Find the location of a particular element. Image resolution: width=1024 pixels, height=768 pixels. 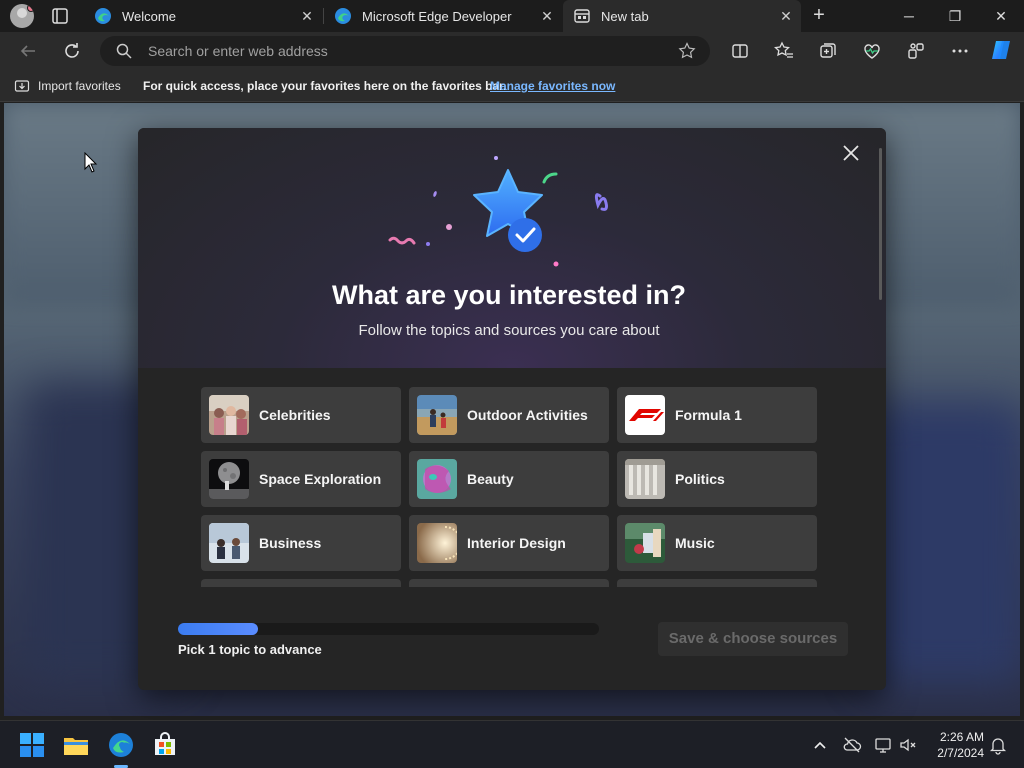

notifications-icon is located at coordinates (998, 745).